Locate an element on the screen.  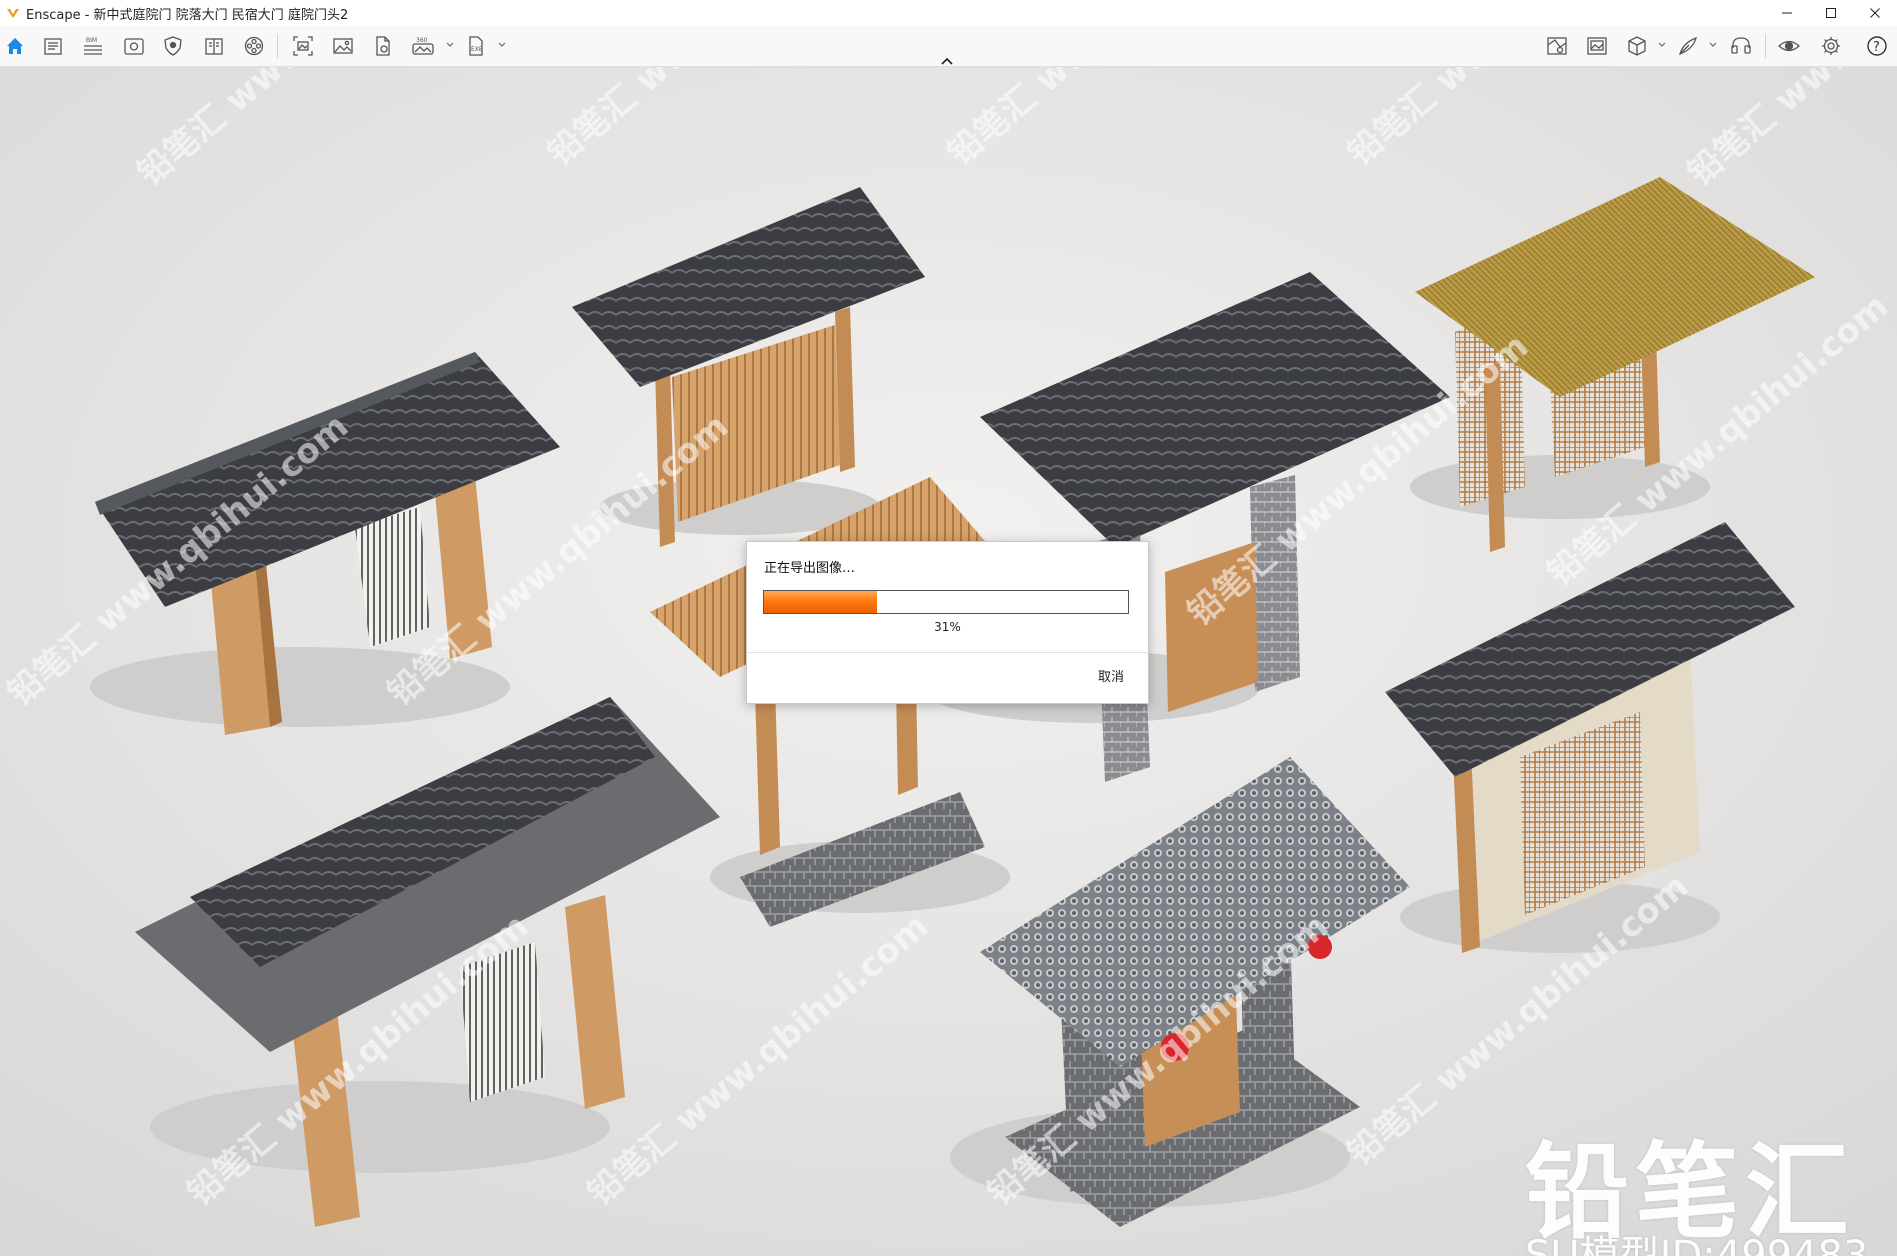
progress-fill is located at coordinates (820, 602).